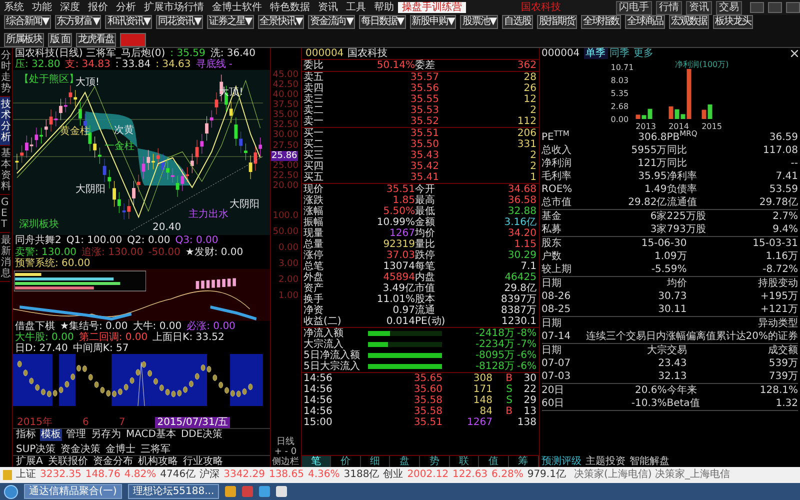  Describe the element at coordinates (5, 170) in the screenshot. I see `side-tab: 基本资料` at that location.